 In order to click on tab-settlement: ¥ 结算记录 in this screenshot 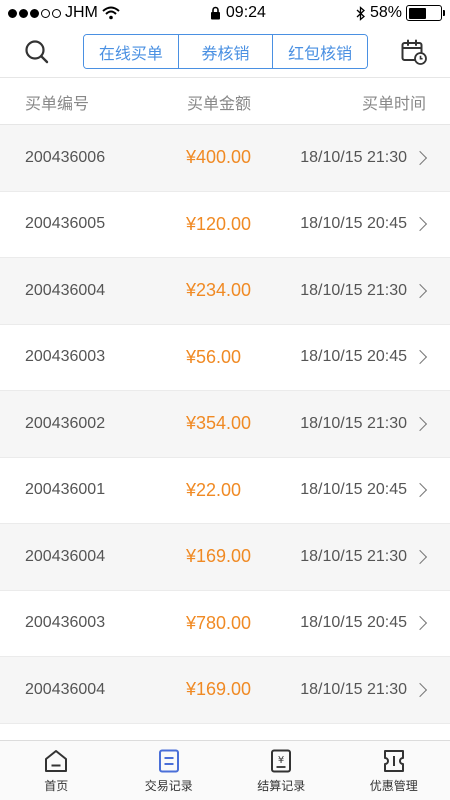, I will do `click(281, 770)`.